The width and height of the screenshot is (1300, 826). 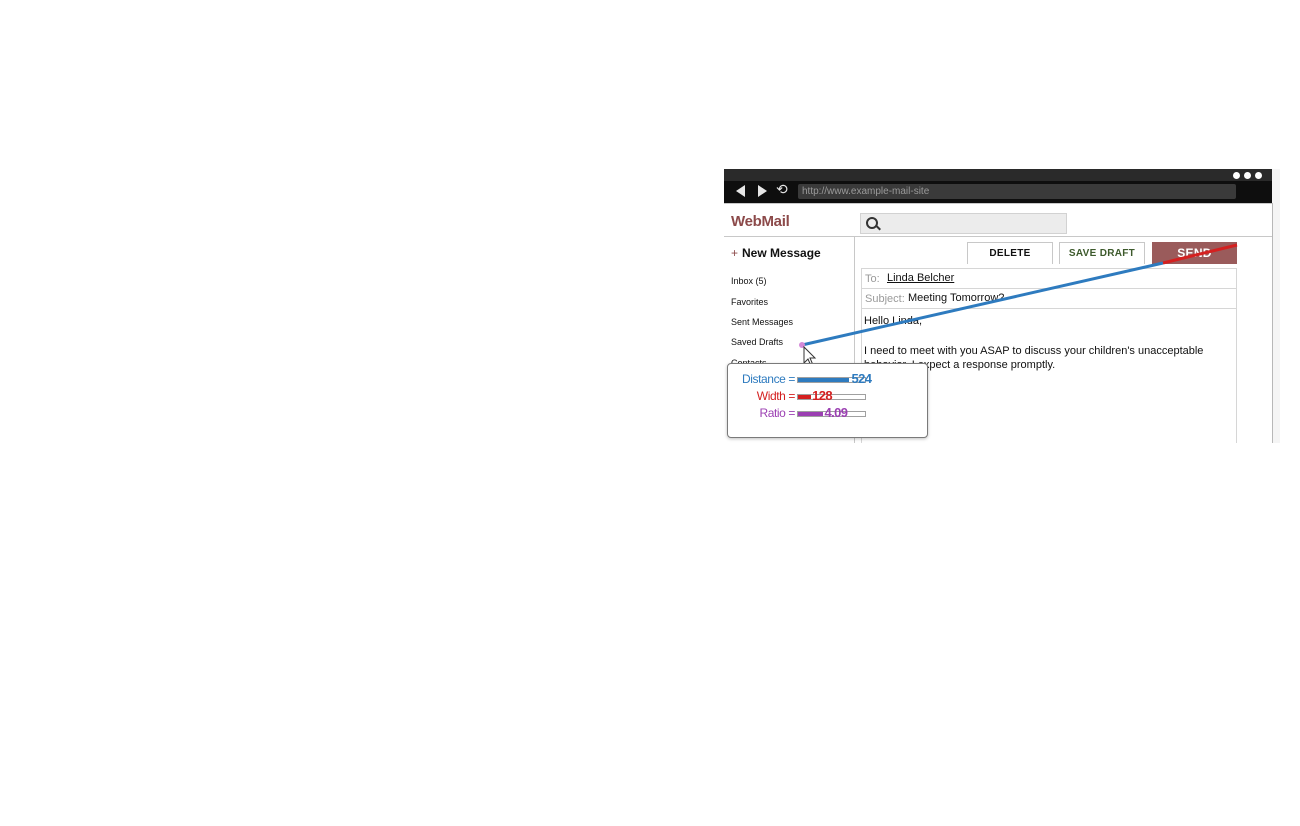 I want to click on width-bar-fill, so click(x=804, y=397).